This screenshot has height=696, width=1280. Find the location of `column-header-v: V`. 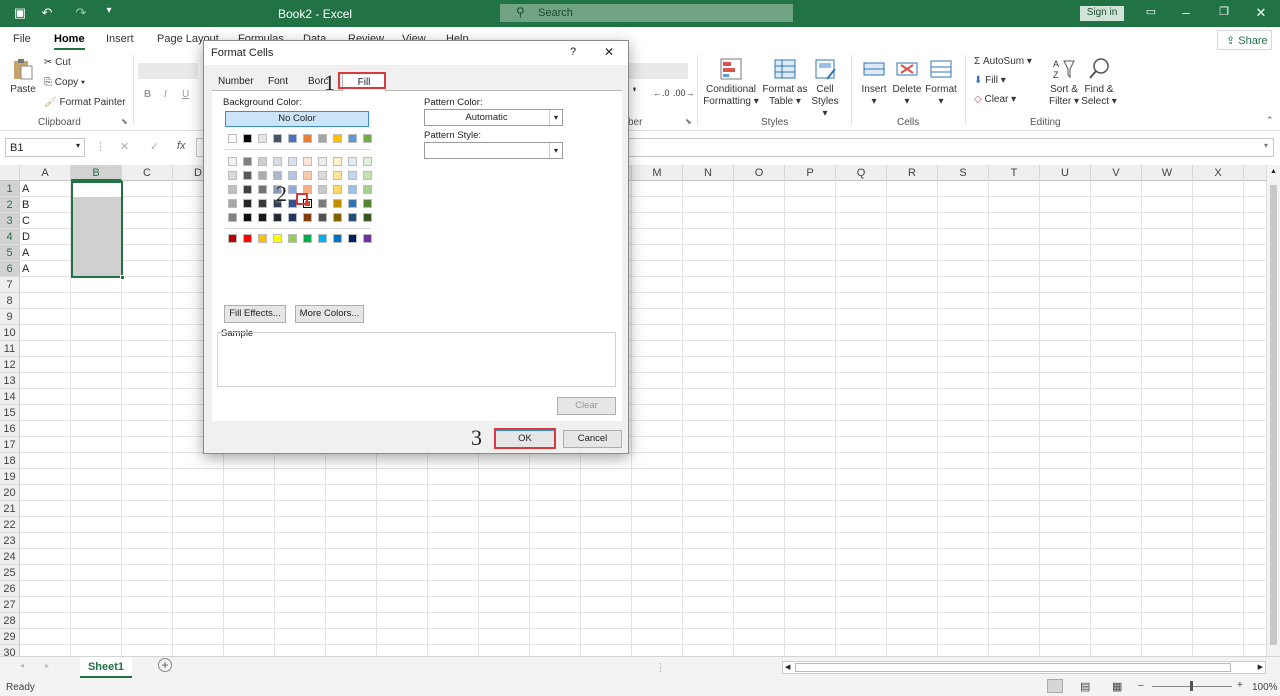

column-header-v: V is located at coordinates (1116, 173).